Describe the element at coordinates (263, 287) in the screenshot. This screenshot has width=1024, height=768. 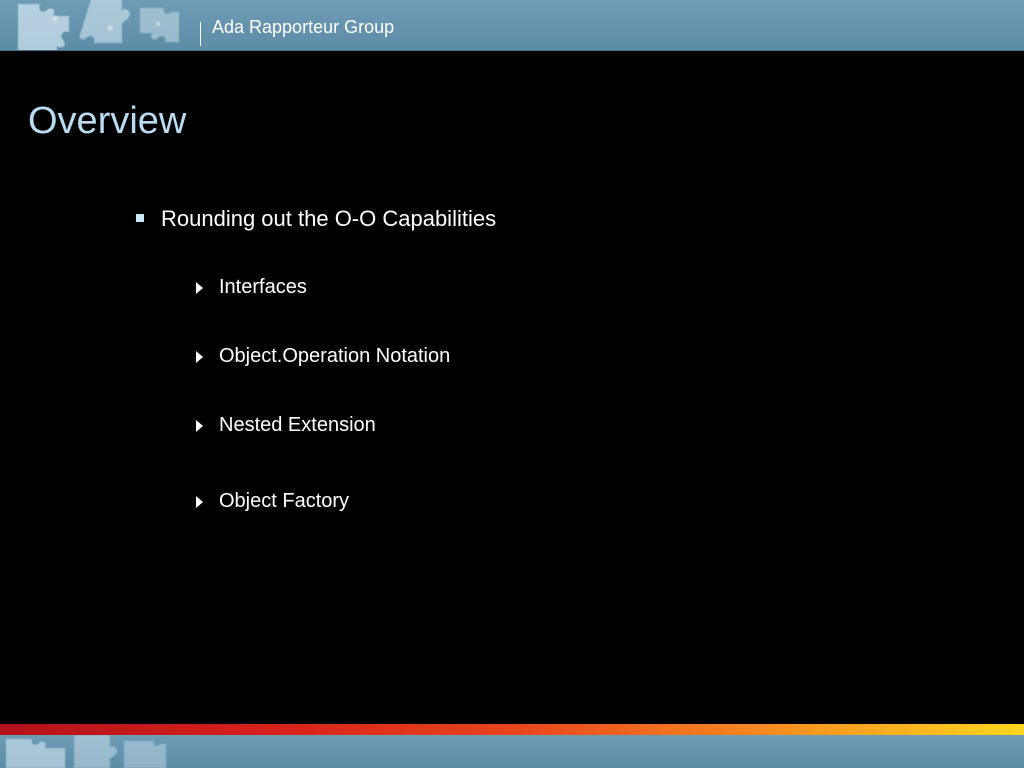
I see `subbullet-text: Interfaces` at that location.